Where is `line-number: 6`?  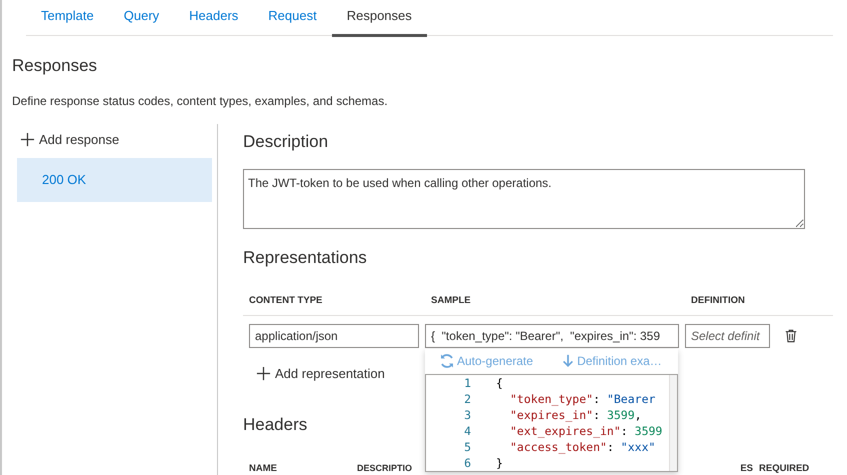 line-number: 6 is located at coordinates (467, 462).